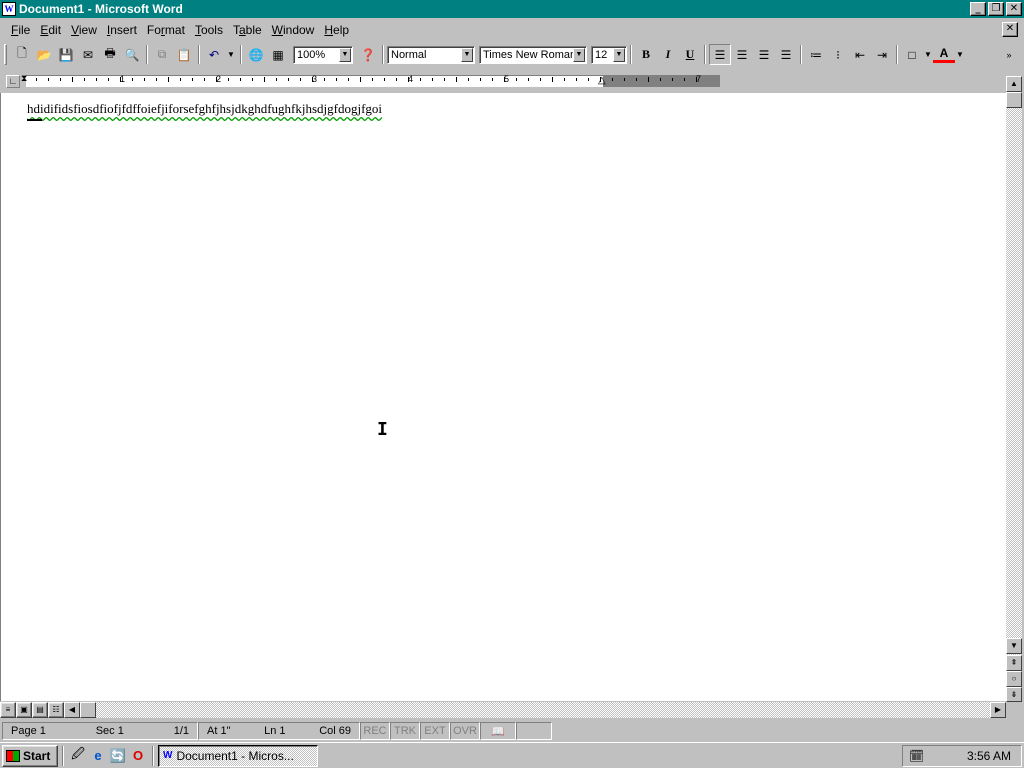  What do you see at coordinates (1014, 9) in the screenshot?
I see `close-button: ✕` at bounding box center [1014, 9].